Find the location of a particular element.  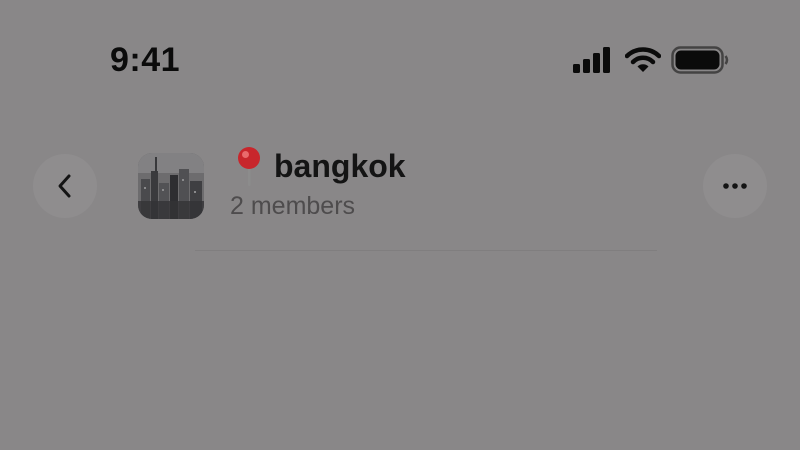

wifi-icon is located at coordinates (643, 59).